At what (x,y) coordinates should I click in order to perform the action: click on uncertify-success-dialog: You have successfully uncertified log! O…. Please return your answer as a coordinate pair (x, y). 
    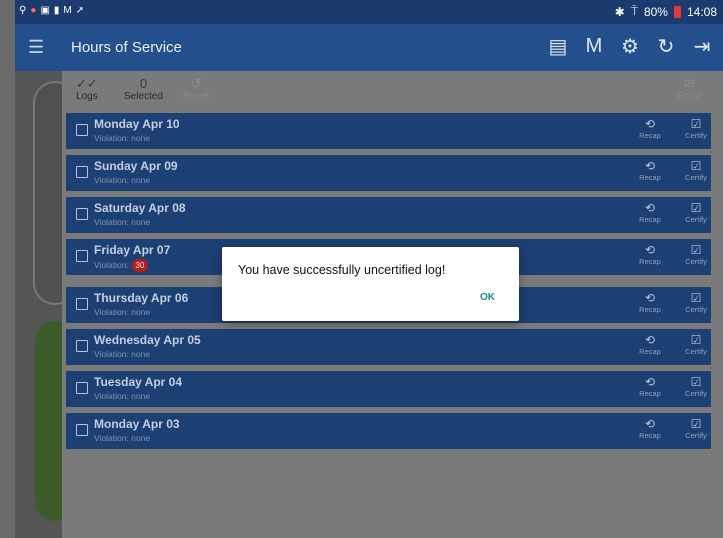
    Looking at the image, I should click on (370, 284).